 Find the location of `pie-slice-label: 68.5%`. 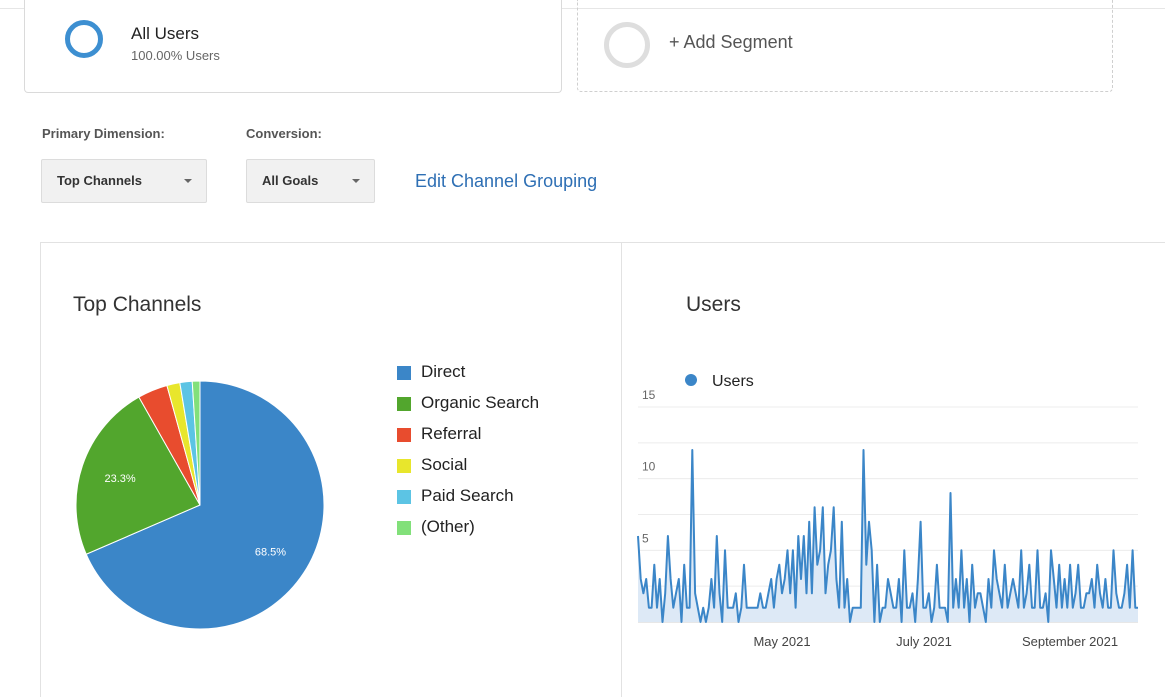

pie-slice-label: 68.5% is located at coordinates (270, 552).